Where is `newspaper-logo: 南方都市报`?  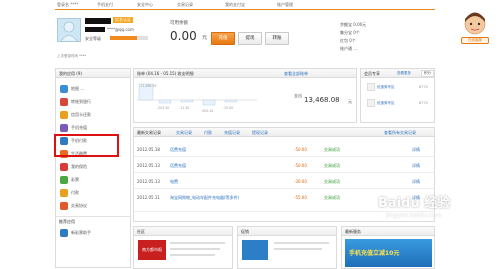
newspaper-logo: 南方都市报 is located at coordinates (152, 250).